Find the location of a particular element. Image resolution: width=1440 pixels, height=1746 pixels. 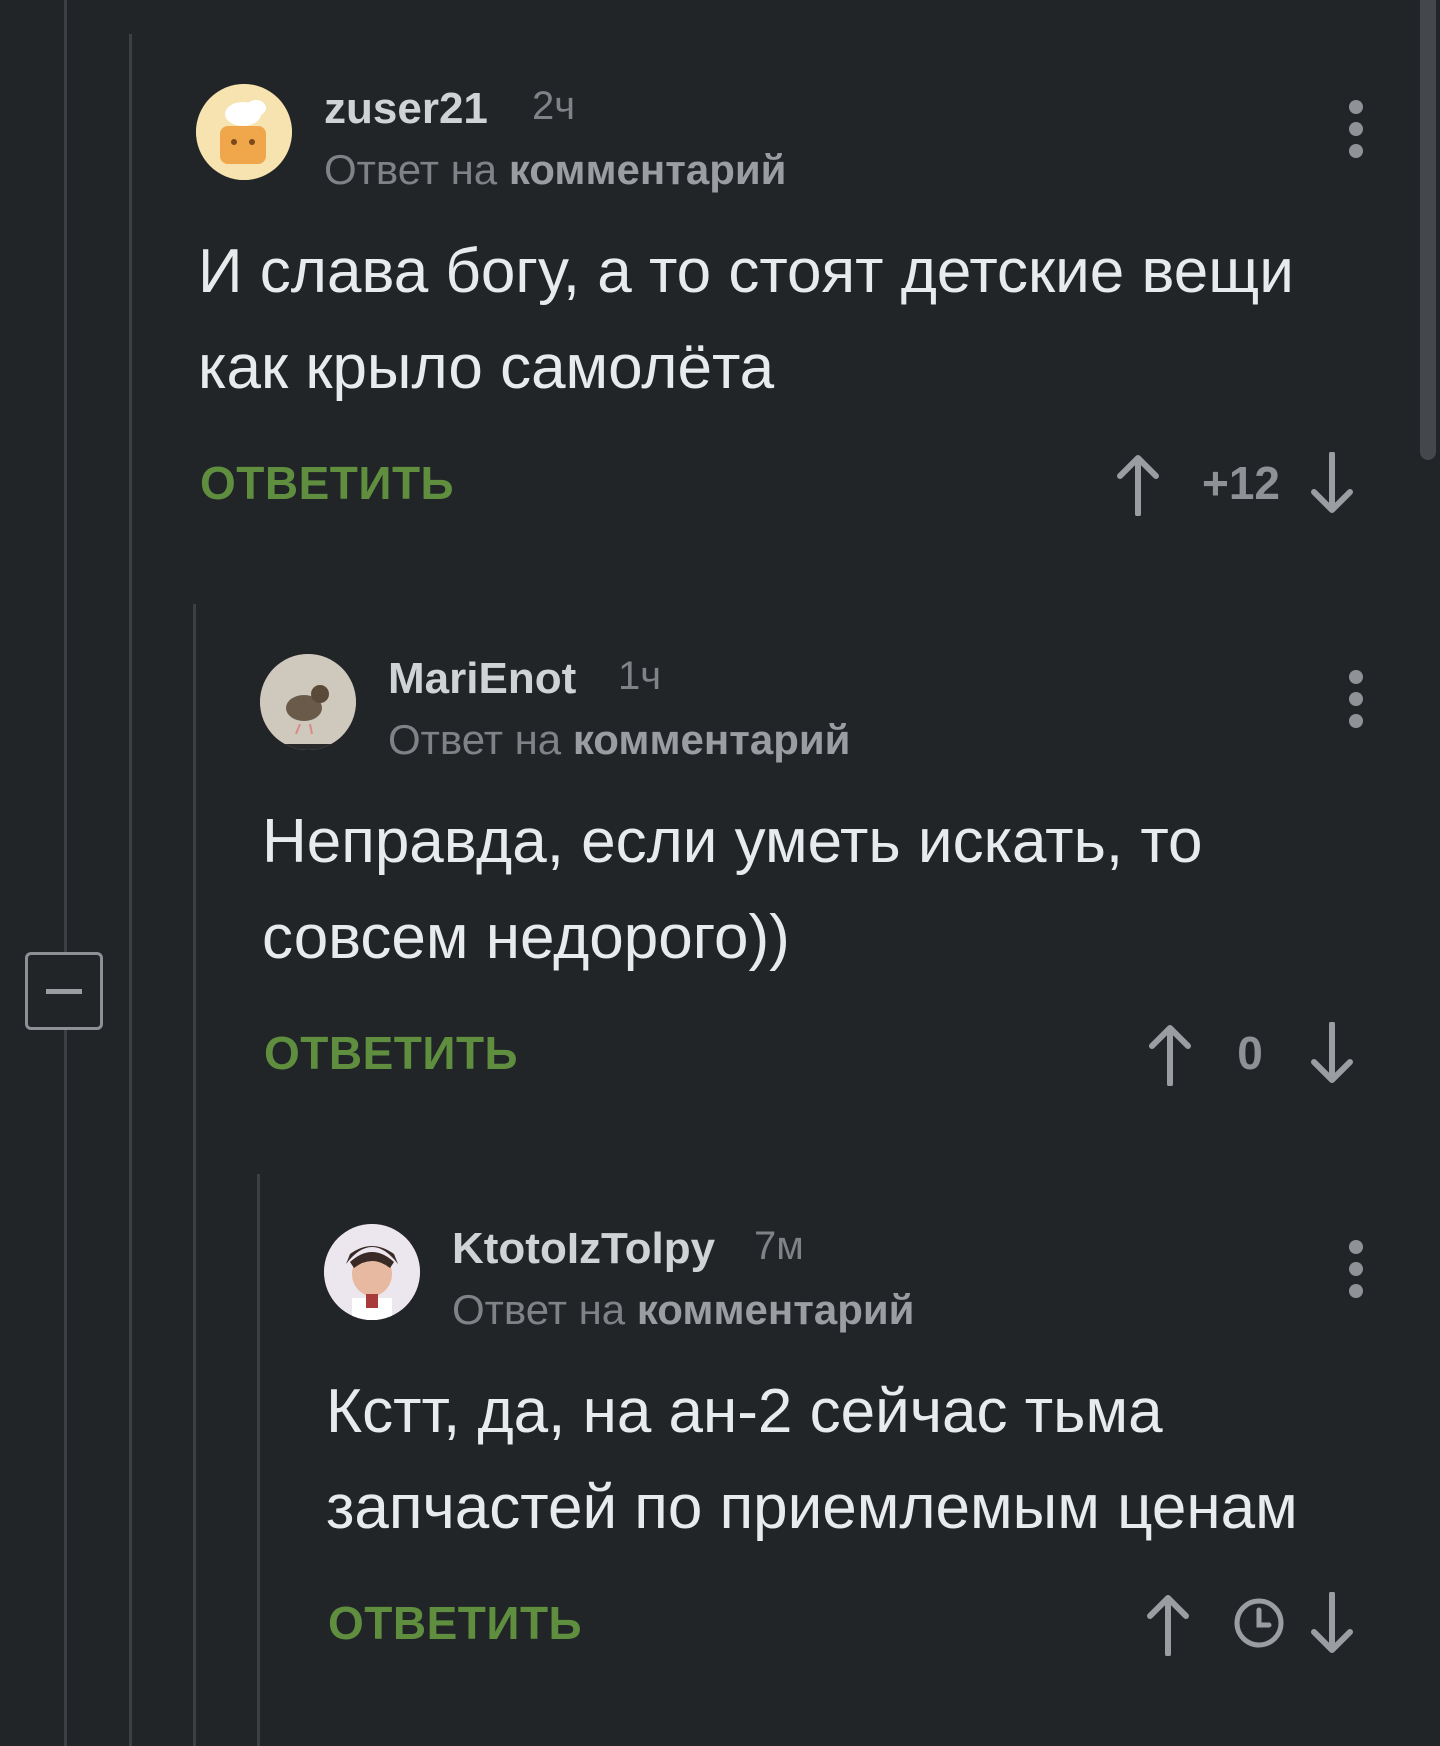

minus-icon is located at coordinates (64, 991).